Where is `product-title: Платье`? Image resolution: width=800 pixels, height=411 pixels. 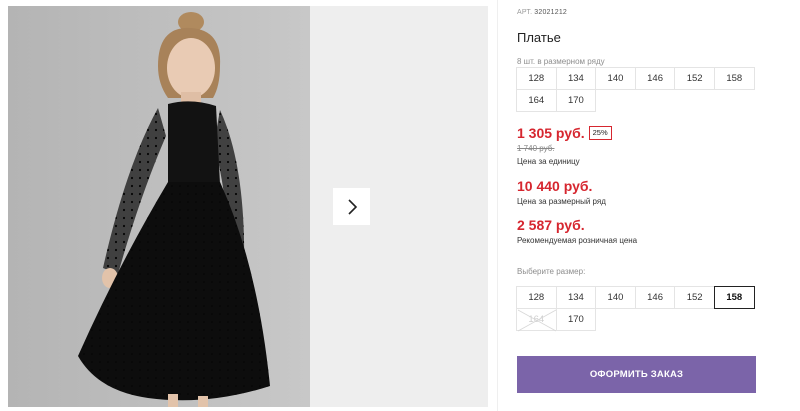 product-title: Платье is located at coordinates (539, 37).